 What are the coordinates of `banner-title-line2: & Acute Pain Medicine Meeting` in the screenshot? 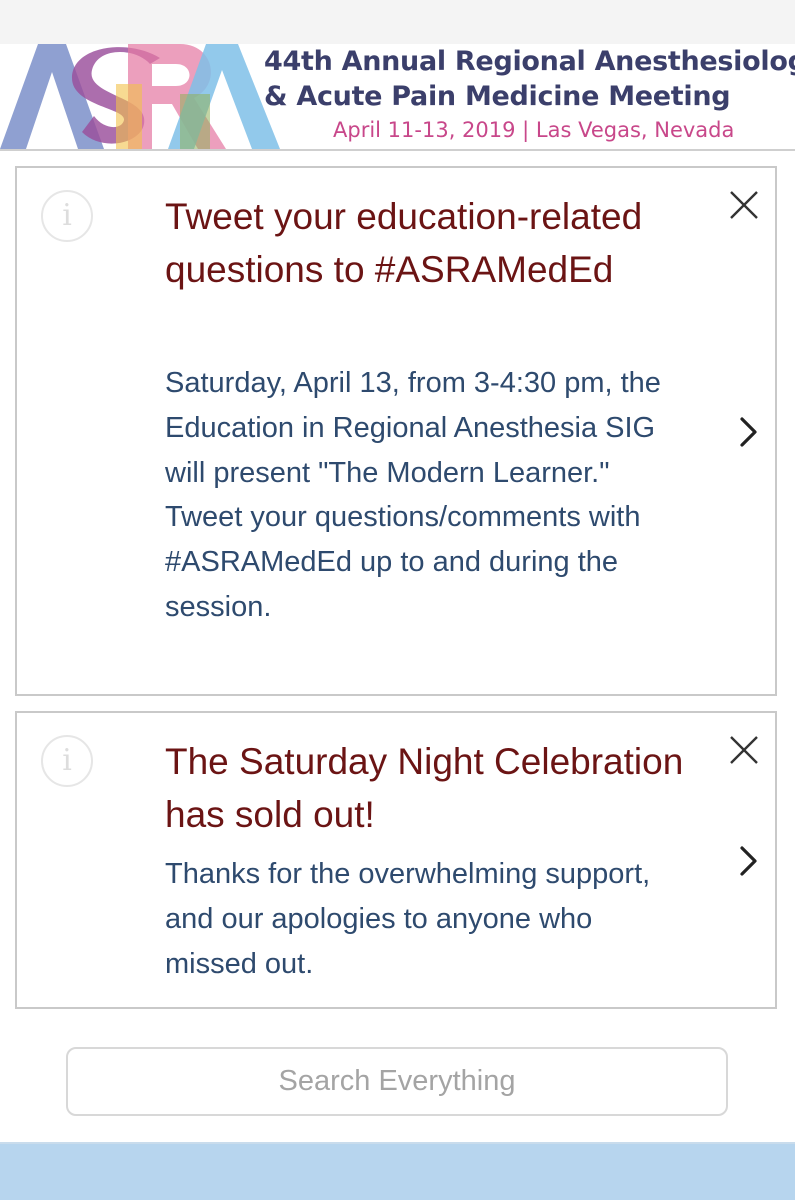 It's located at (497, 96).